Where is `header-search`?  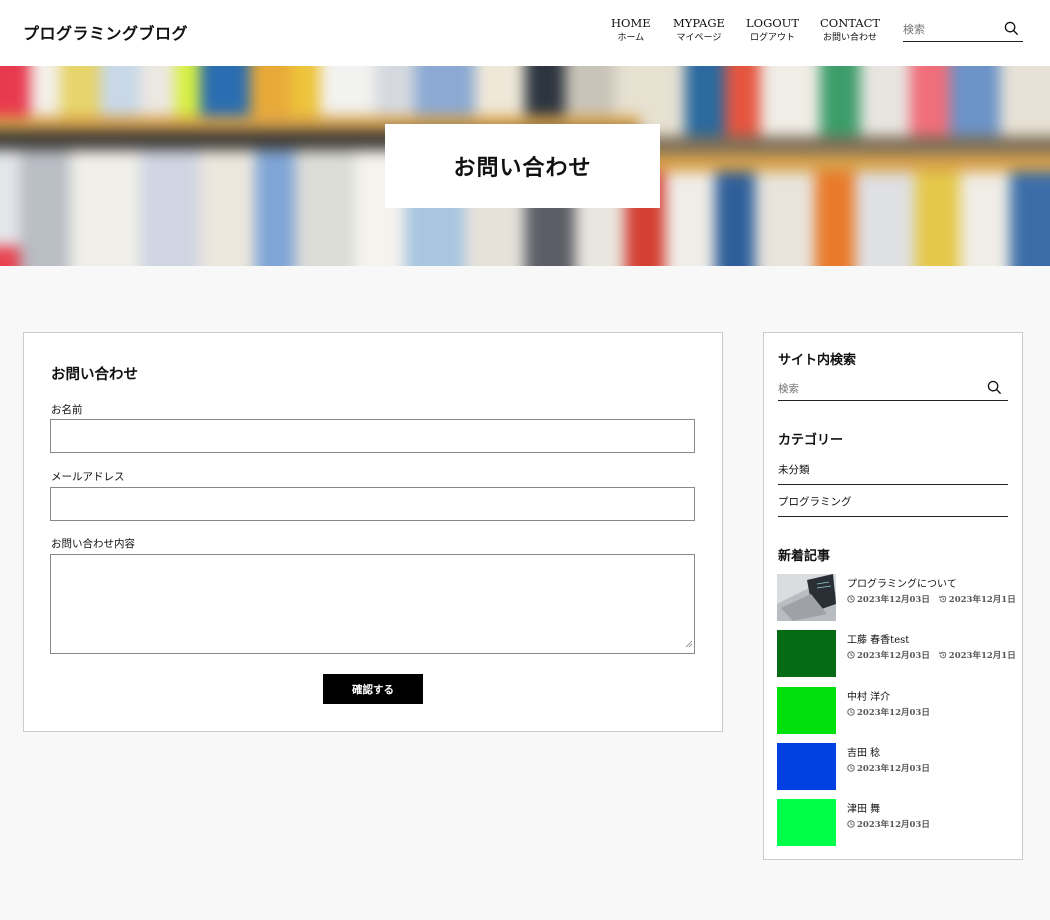
header-search is located at coordinates (963, 30).